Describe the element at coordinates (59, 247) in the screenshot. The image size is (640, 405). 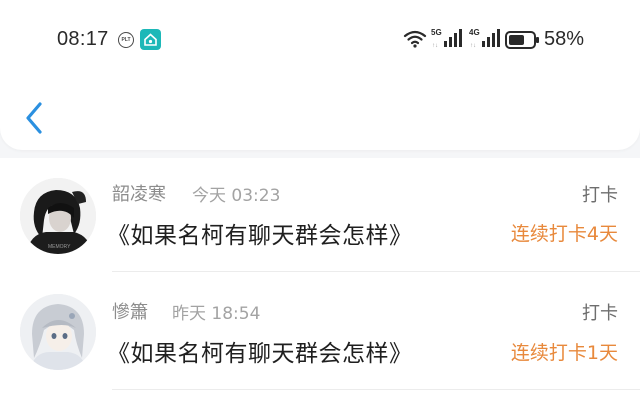
I see `svg-text: MEMORY` at that location.